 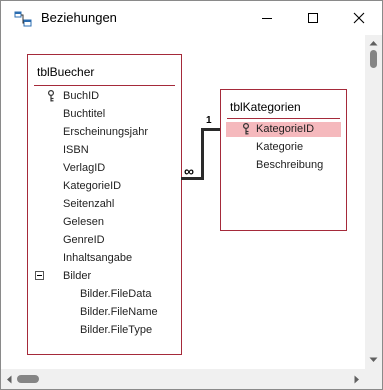 What do you see at coordinates (39, 275) in the screenshot?
I see `collapse-icon` at bounding box center [39, 275].